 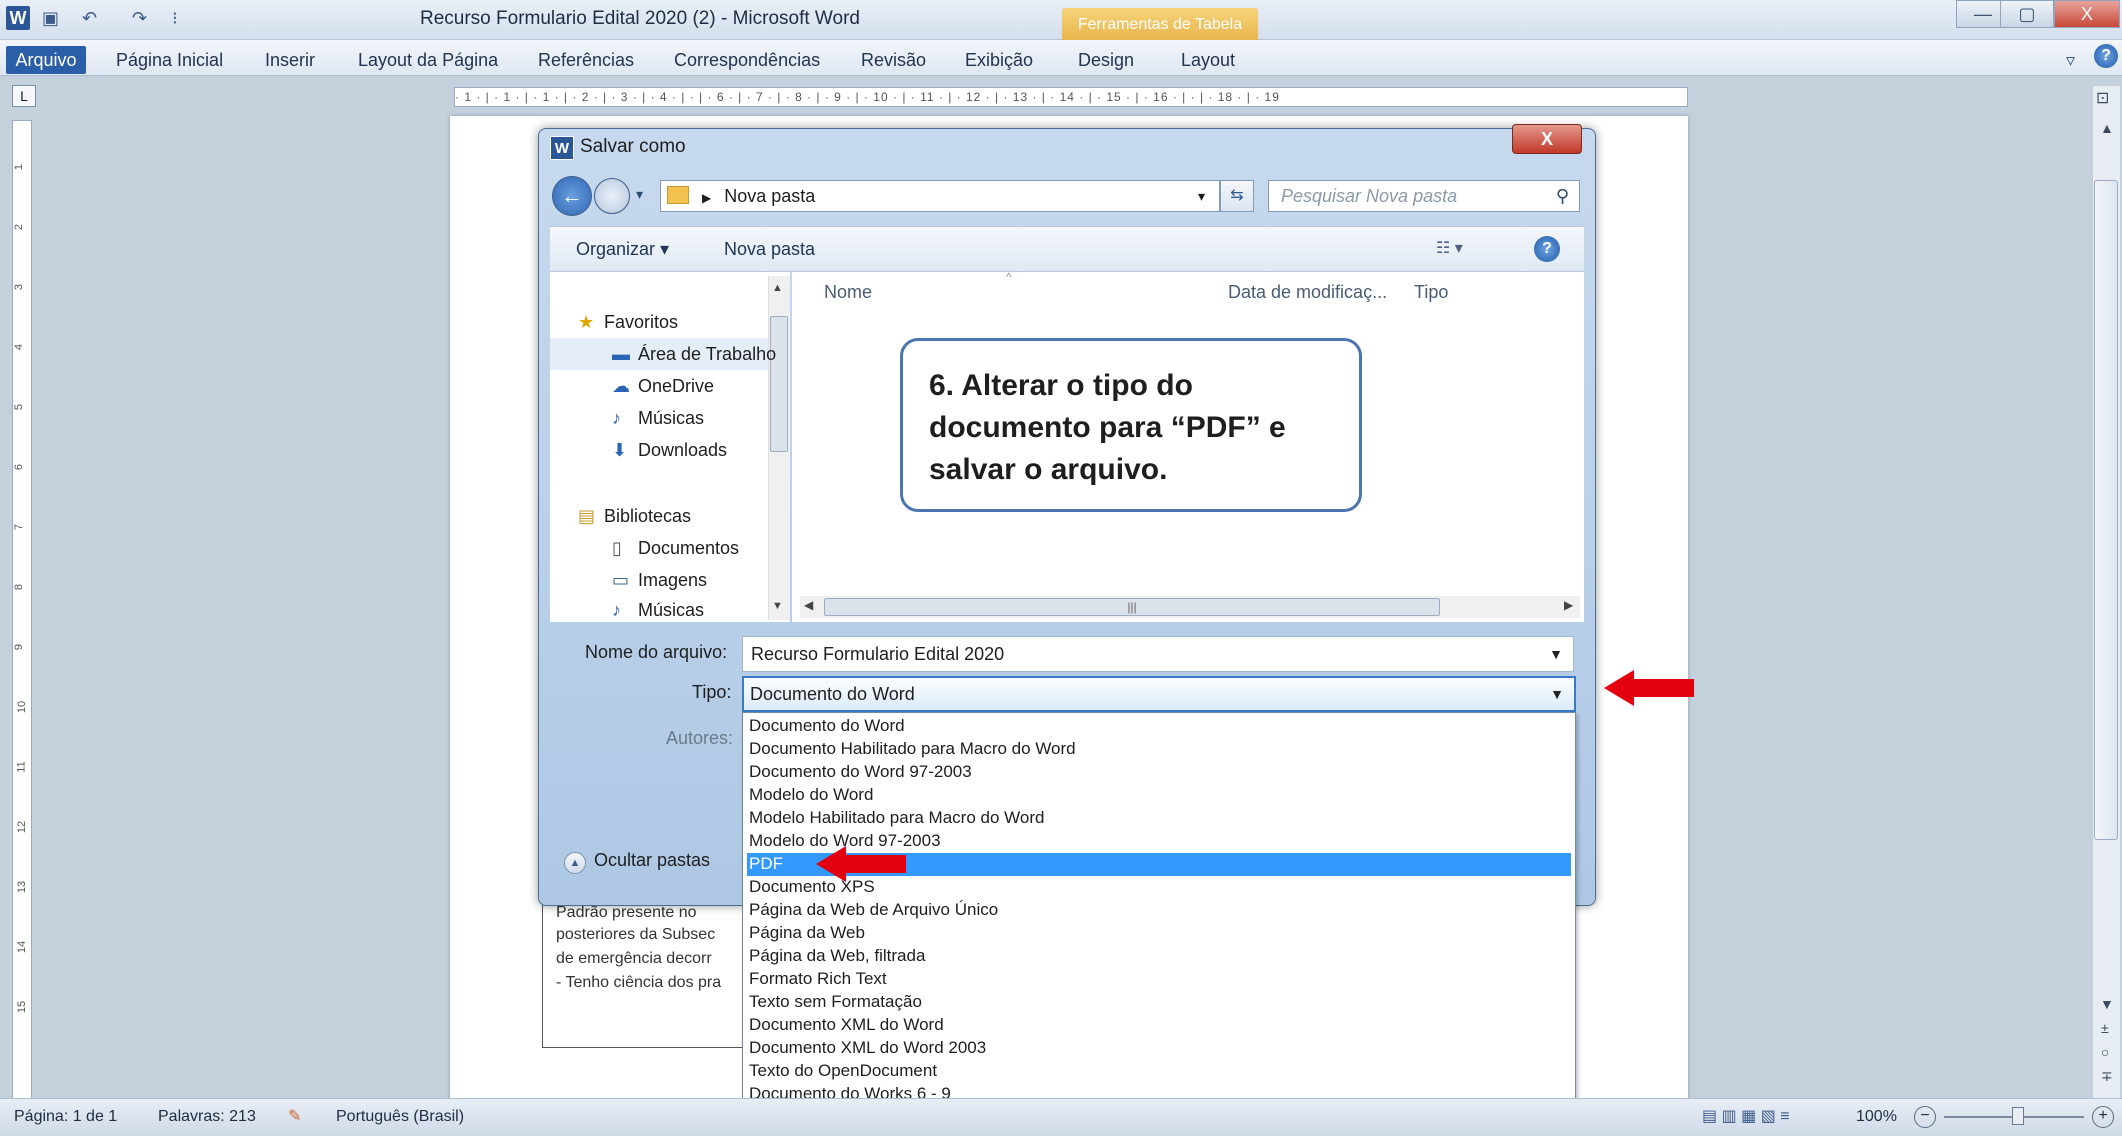 What do you see at coordinates (139, 19) in the screenshot?
I see `redo-icon: ↷` at bounding box center [139, 19].